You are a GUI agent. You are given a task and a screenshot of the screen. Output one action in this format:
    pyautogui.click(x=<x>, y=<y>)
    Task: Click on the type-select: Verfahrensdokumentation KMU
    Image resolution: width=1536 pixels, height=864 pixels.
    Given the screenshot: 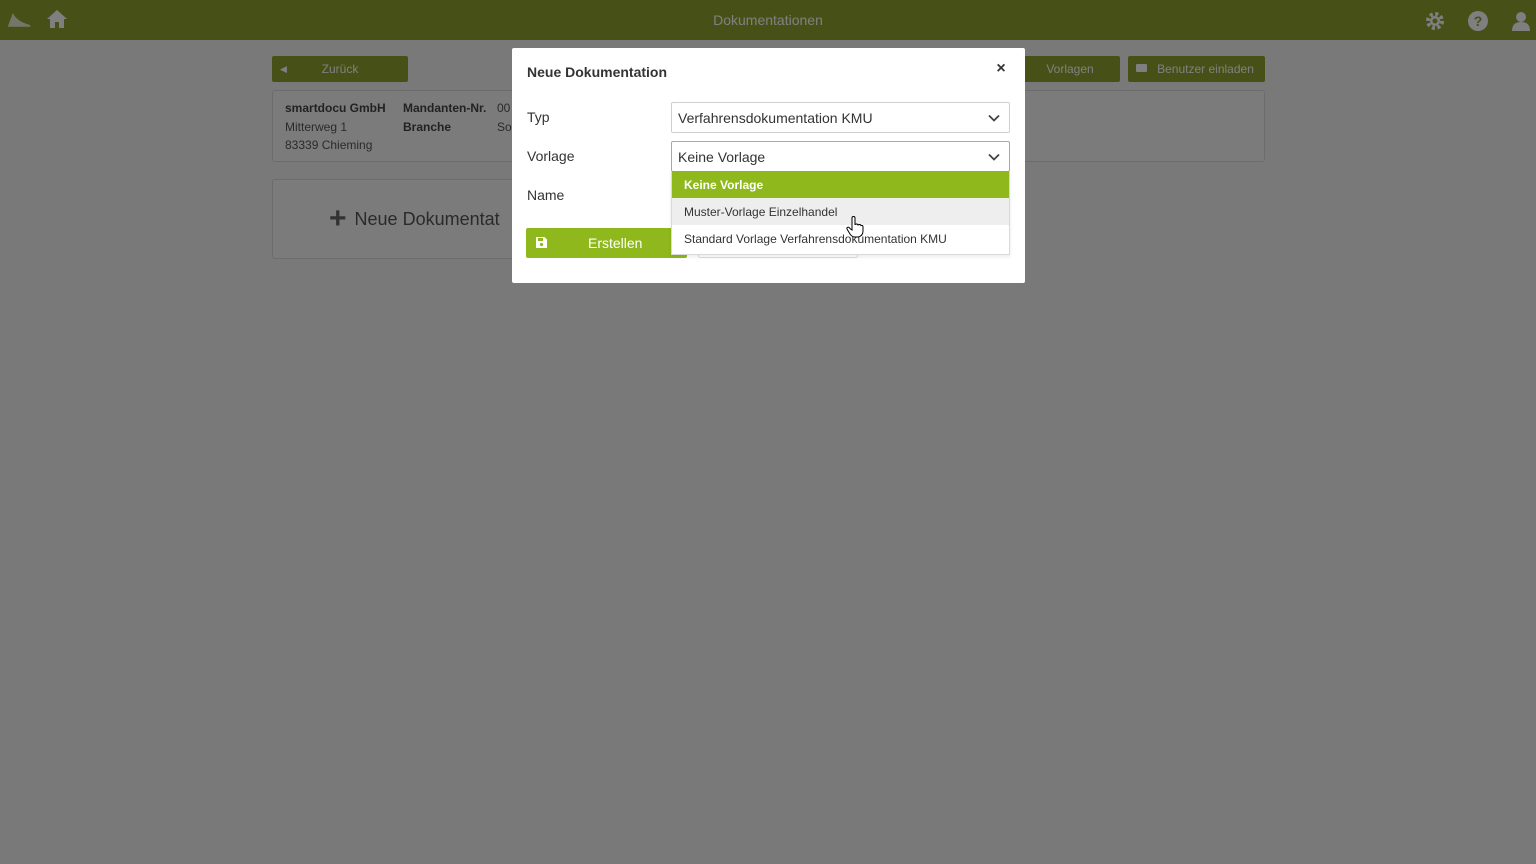 What is the action you would take?
    pyautogui.click(x=840, y=117)
    